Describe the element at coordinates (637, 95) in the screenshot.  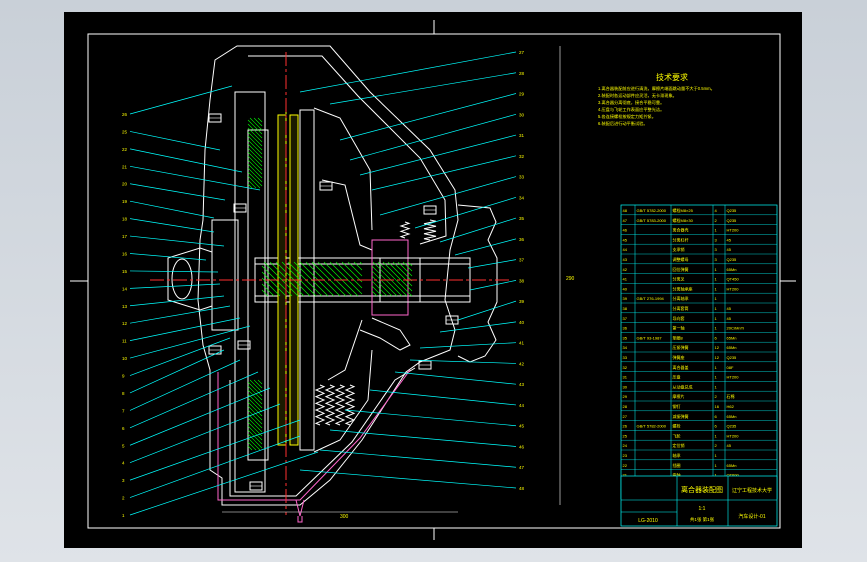
I see `tech-note: 2.装配时各运动部件应灵活，无卡滞现象。` at that location.